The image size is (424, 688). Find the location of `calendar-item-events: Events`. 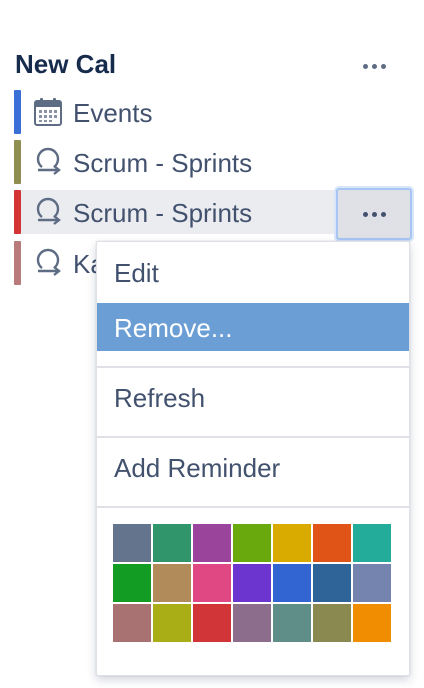

calendar-item-events: Events is located at coordinates (214, 112).